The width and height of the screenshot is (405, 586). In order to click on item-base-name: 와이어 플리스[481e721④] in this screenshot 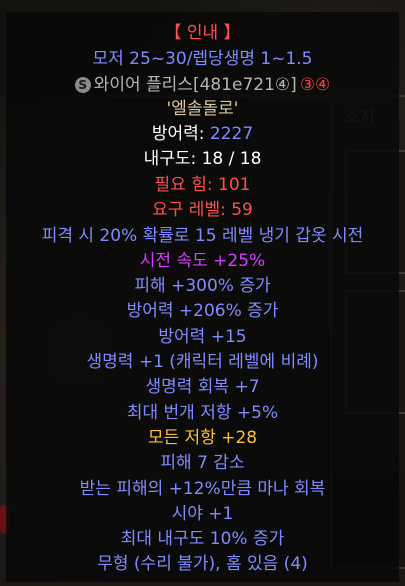, I will do `click(195, 85)`.